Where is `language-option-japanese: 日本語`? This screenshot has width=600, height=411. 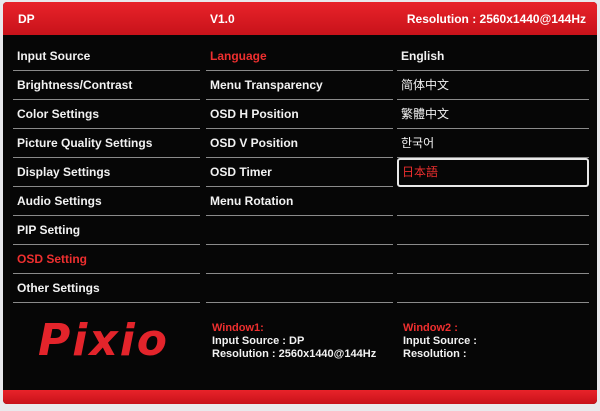
language-option-japanese: 日本語 is located at coordinates (493, 172).